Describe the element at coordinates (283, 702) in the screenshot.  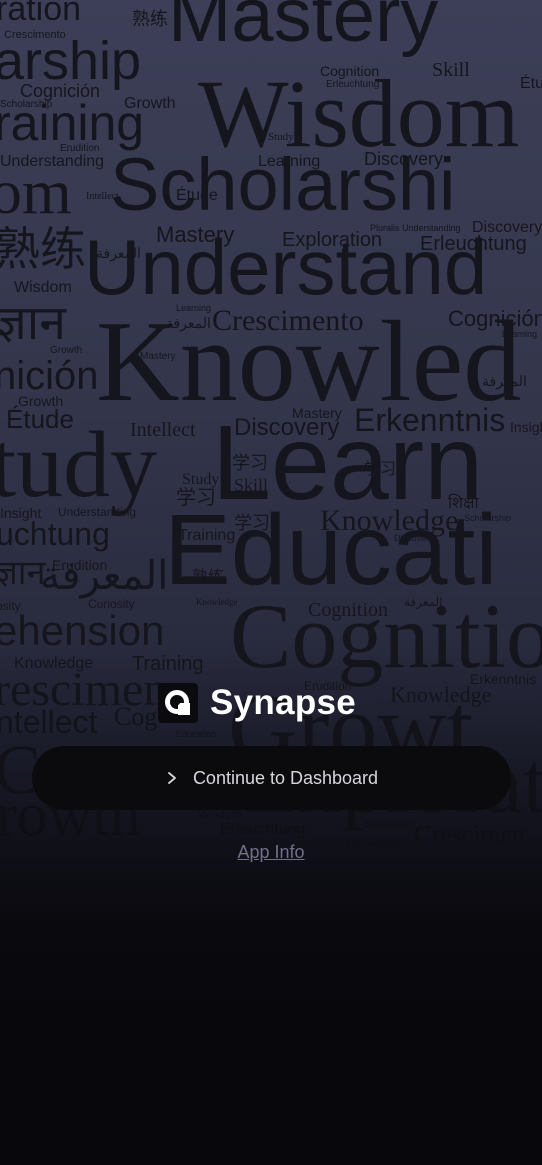
I see `app-name: Synapse` at that location.